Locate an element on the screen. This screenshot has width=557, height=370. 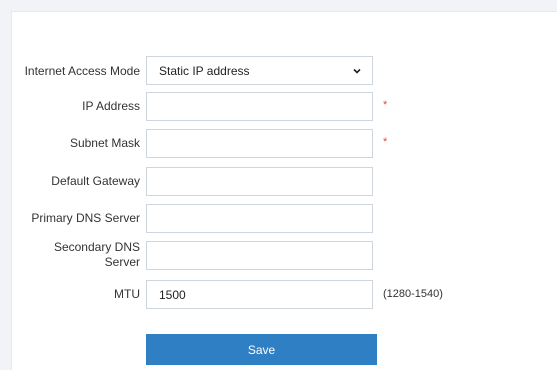
ip-address-input is located at coordinates (259, 106).